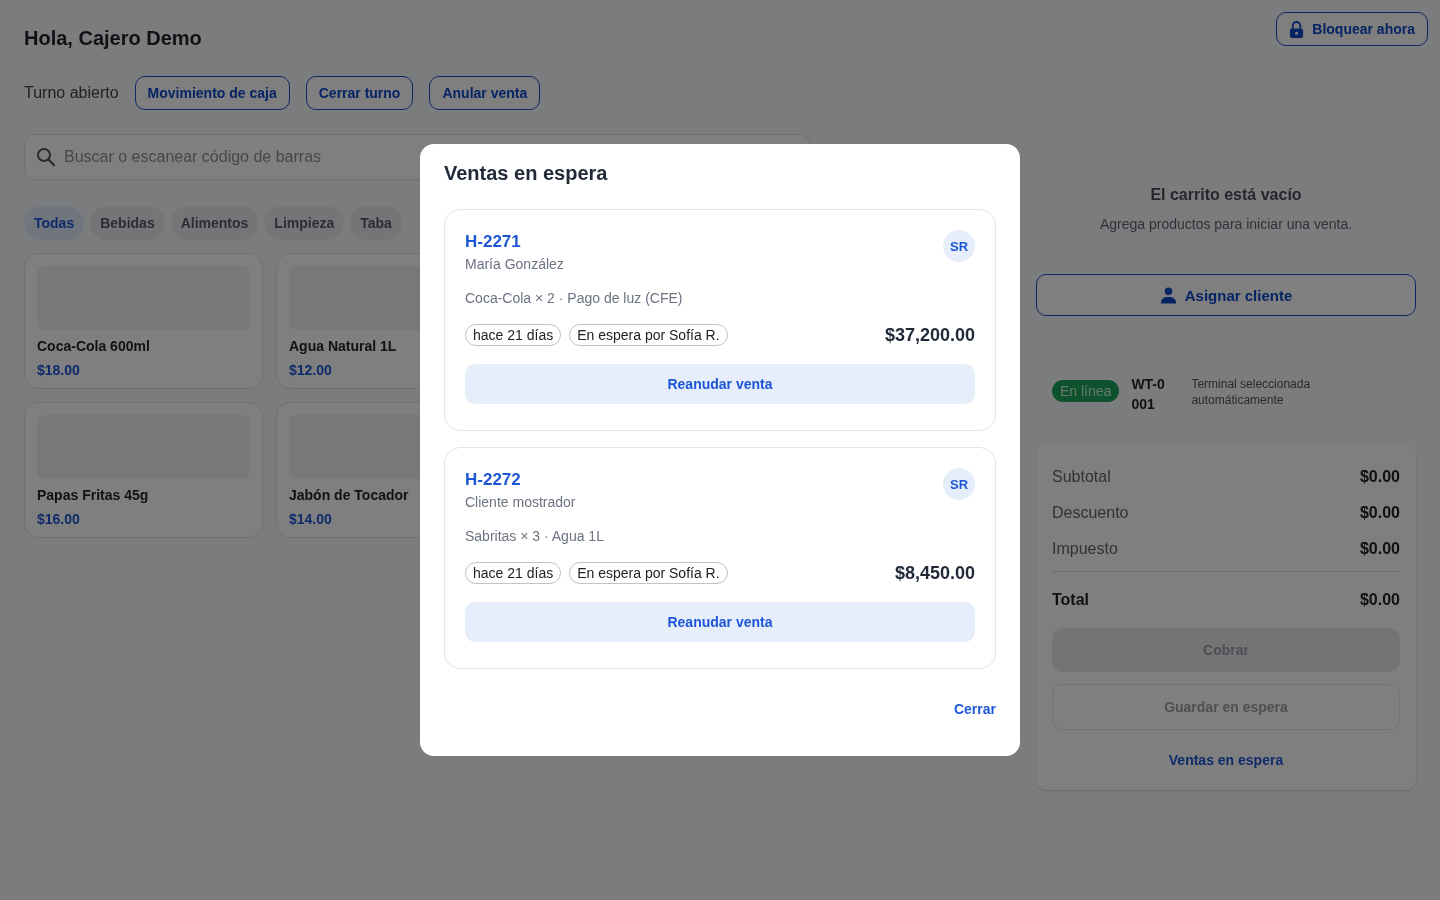  What do you see at coordinates (46, 157) in the screenshot?
I see `search-icon` at bounding box center [46, 157].